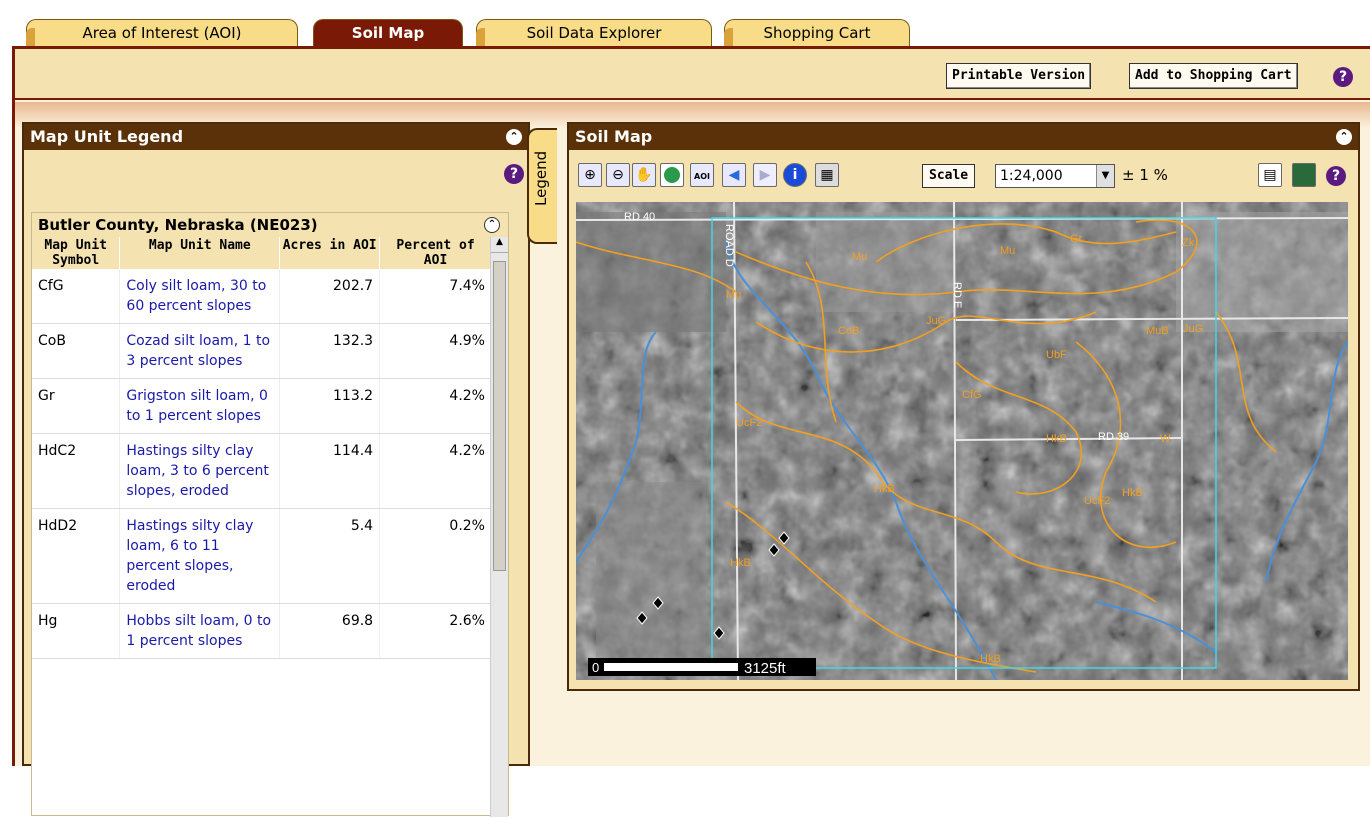  What do you see at coordinates (590, 175) in the screenshot?
I see `zoom-in-icon: ⊕` at bounding box center [590, 175].